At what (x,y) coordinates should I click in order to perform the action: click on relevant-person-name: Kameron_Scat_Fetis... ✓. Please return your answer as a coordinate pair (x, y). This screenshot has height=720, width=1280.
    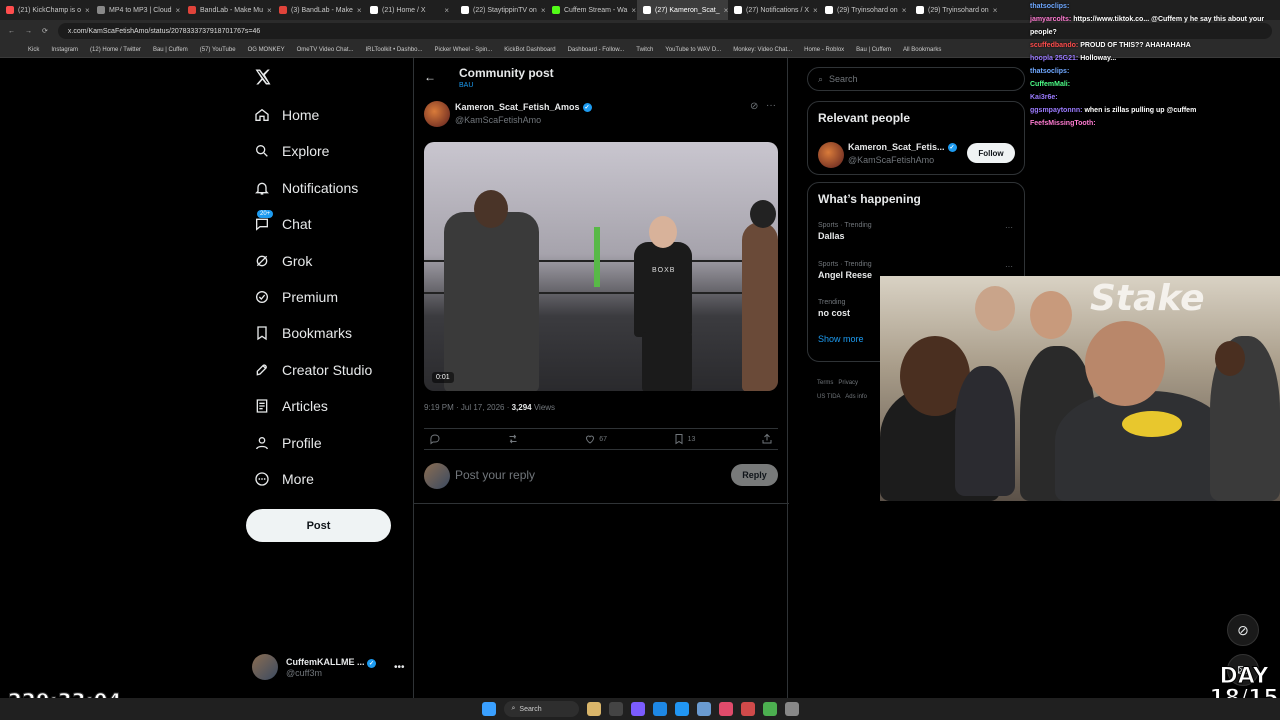
    Looking at the image, I should click on (902, 147).